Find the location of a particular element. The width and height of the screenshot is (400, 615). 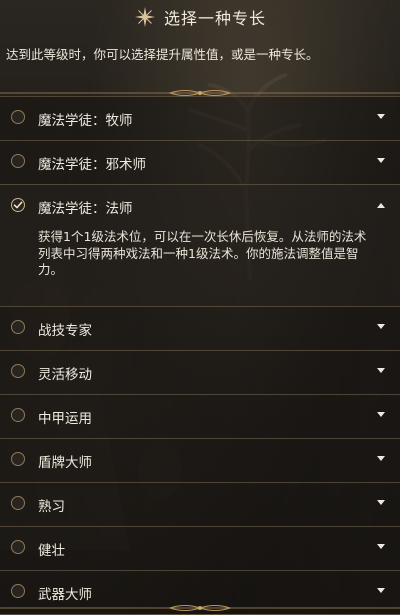

checkmark-icon is located at coordinates (18, 205).